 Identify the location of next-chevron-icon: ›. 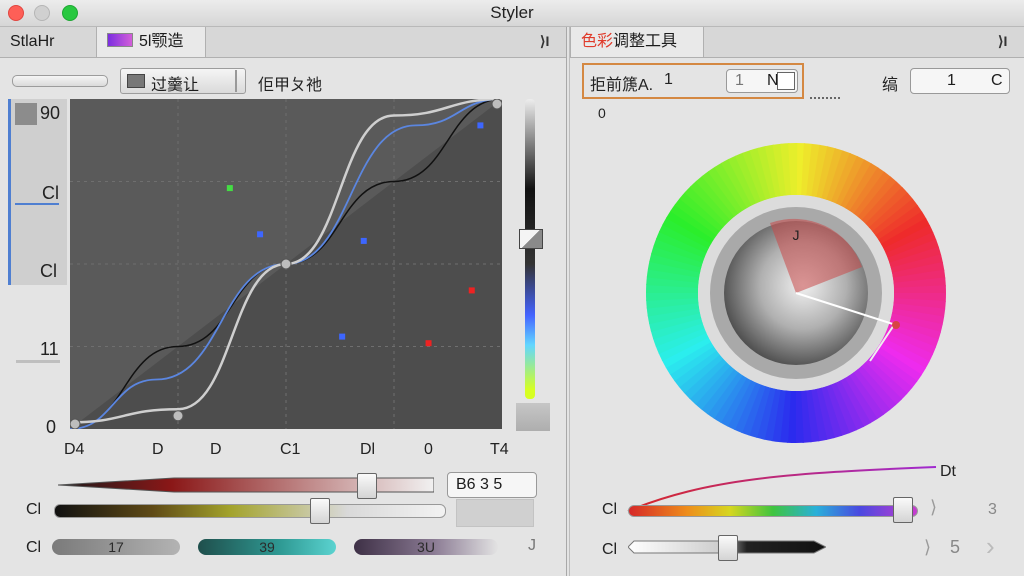
(990, 546).